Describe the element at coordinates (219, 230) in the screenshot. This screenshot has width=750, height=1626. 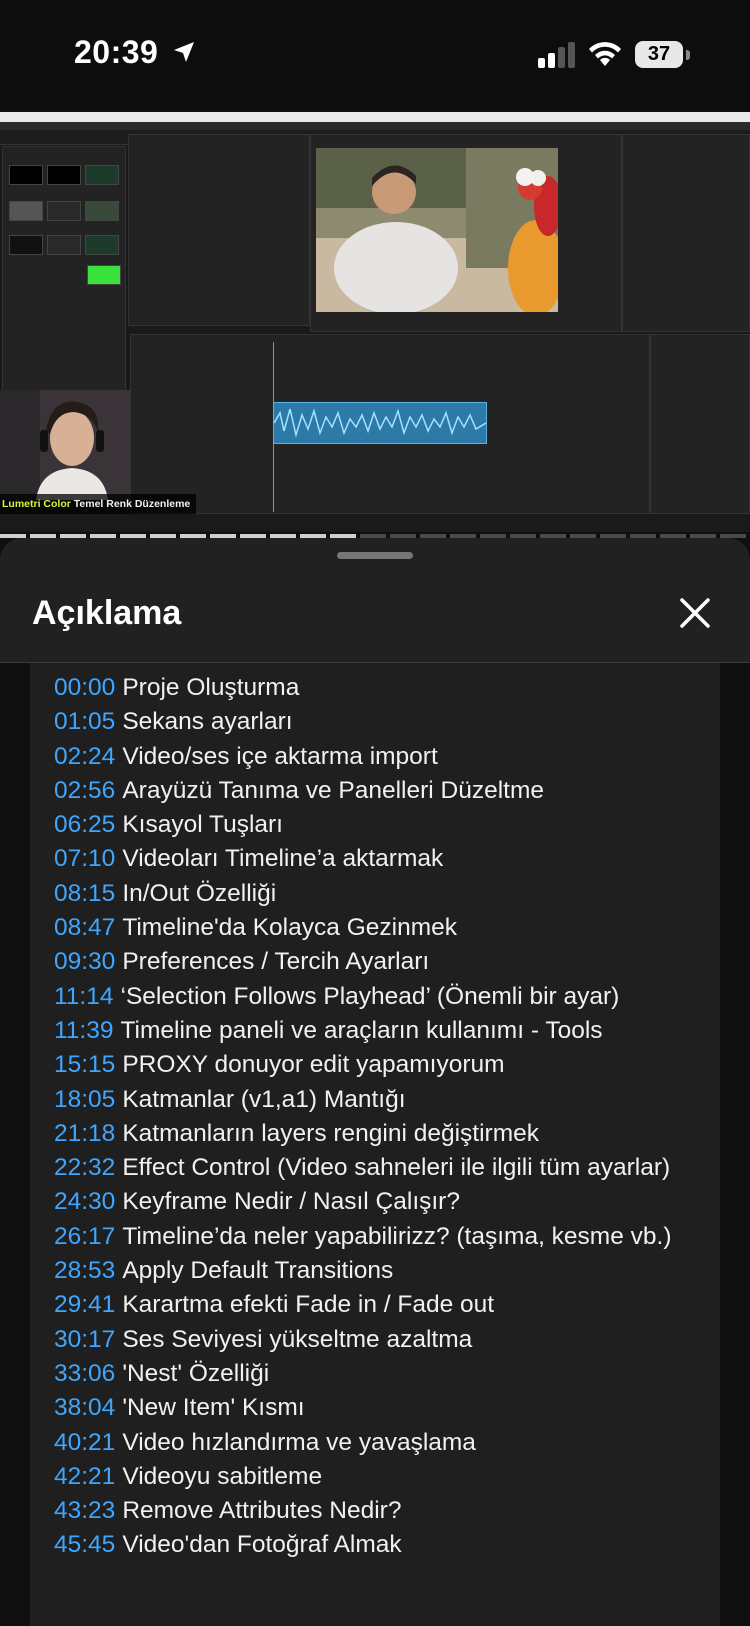
I see `effect-controls-panel` at that location.